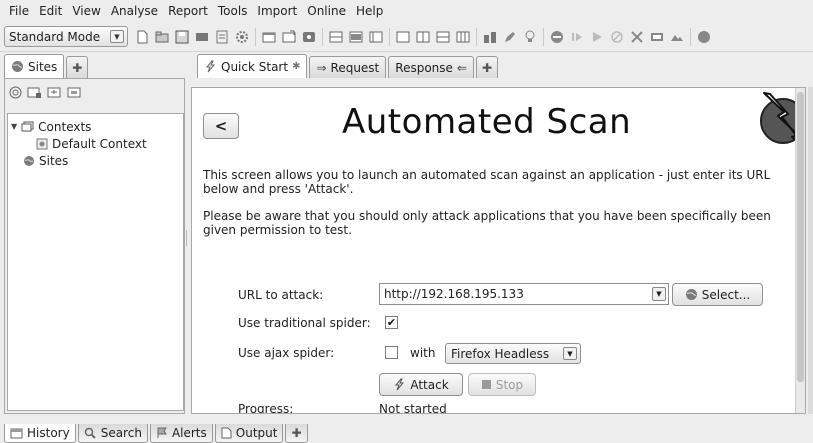 Image resolution: width=813 pixels, height=443 pixels. Describe the element at coordinates (296, 66) in the screenshot. I see `pin-icon: ✱` at that location.